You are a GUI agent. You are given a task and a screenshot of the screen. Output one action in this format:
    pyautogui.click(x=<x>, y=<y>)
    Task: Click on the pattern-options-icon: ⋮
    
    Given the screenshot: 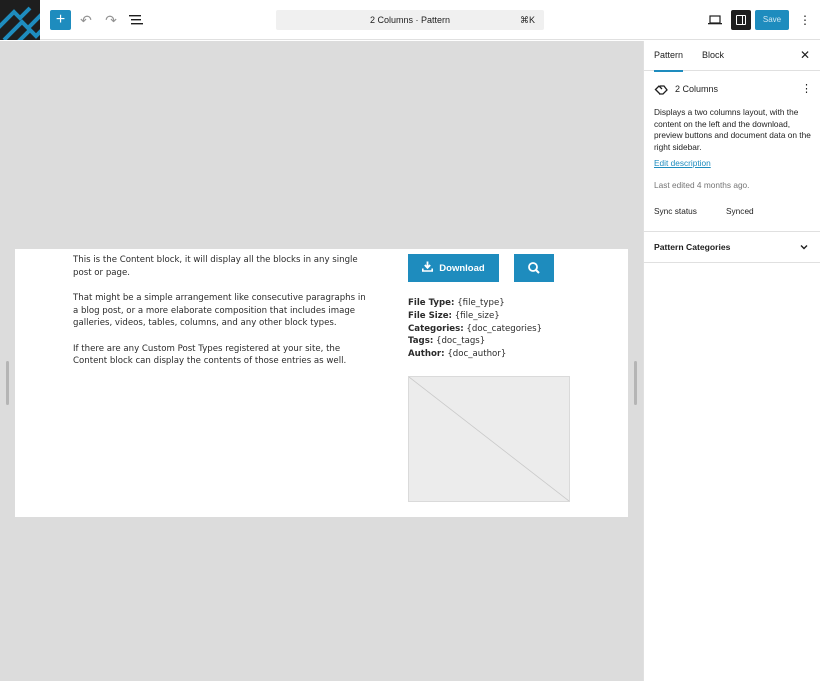 What is the action you would take?
    pyautogui.click(x=806, y=88)
    